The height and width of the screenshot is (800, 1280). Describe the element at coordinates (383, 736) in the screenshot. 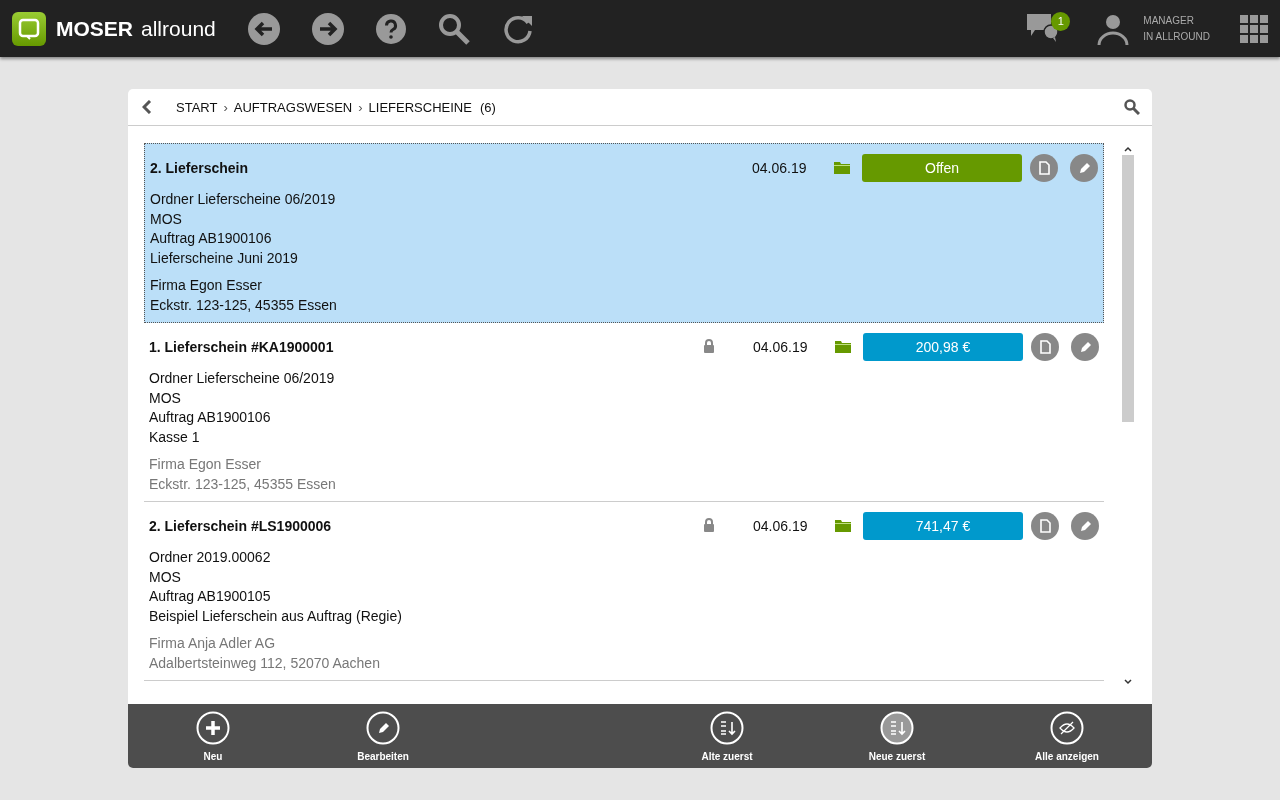

I see `toolbar-button: Bearbeiten` at that location.